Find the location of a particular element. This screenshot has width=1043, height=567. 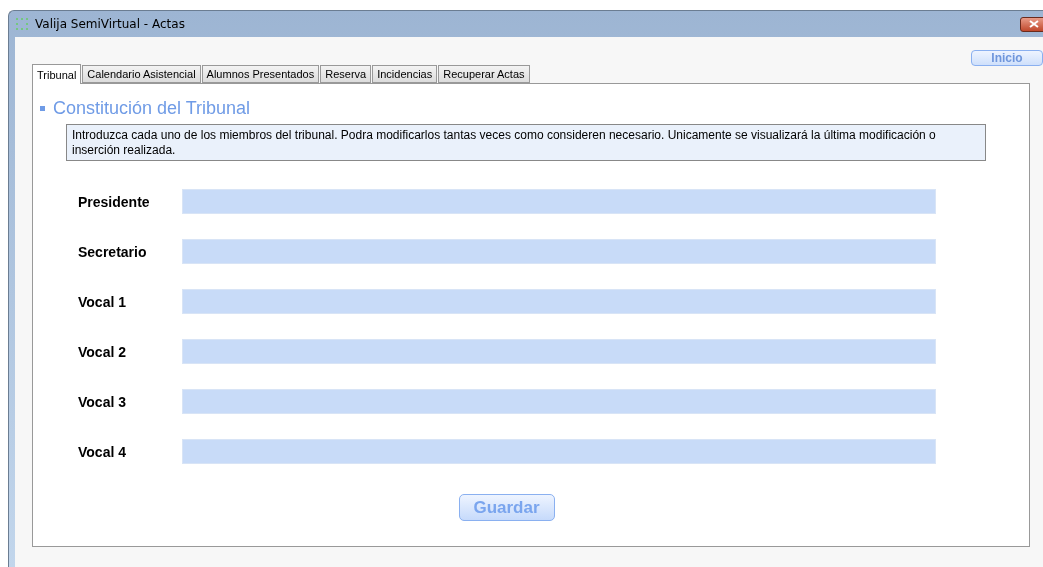

section-title: Constitución del Tribunal is located at coordinates (152, 108).